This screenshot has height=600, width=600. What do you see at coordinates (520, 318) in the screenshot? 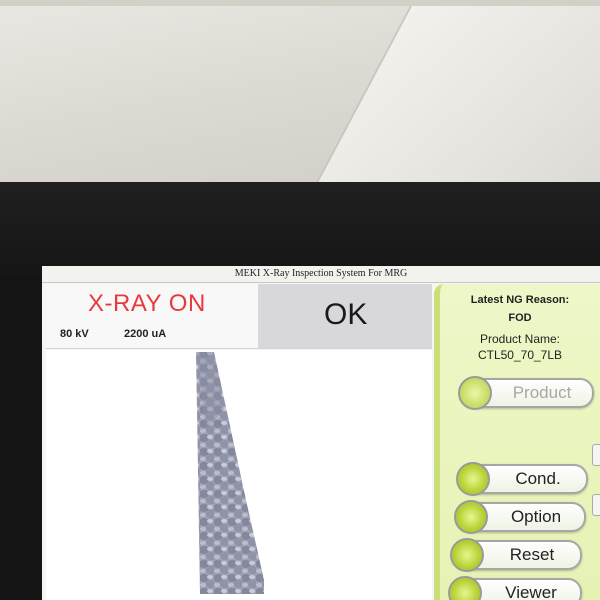
I see `ng-reason-value: FOD` at bounding box center [520, 318].